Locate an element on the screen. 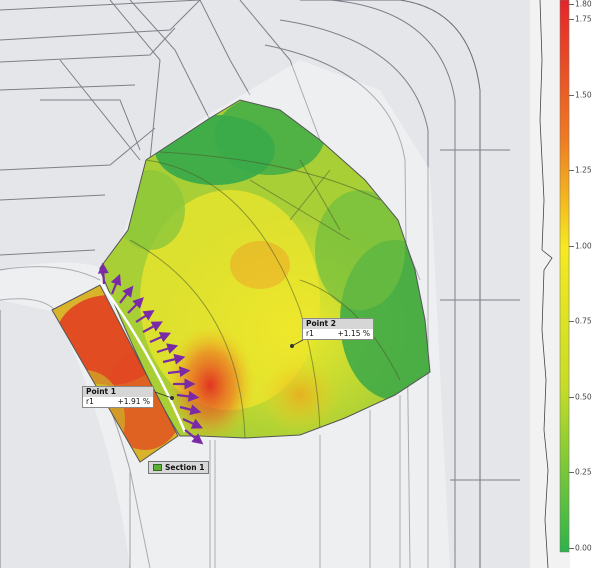  section-icon is located at coordinates (157, 467).